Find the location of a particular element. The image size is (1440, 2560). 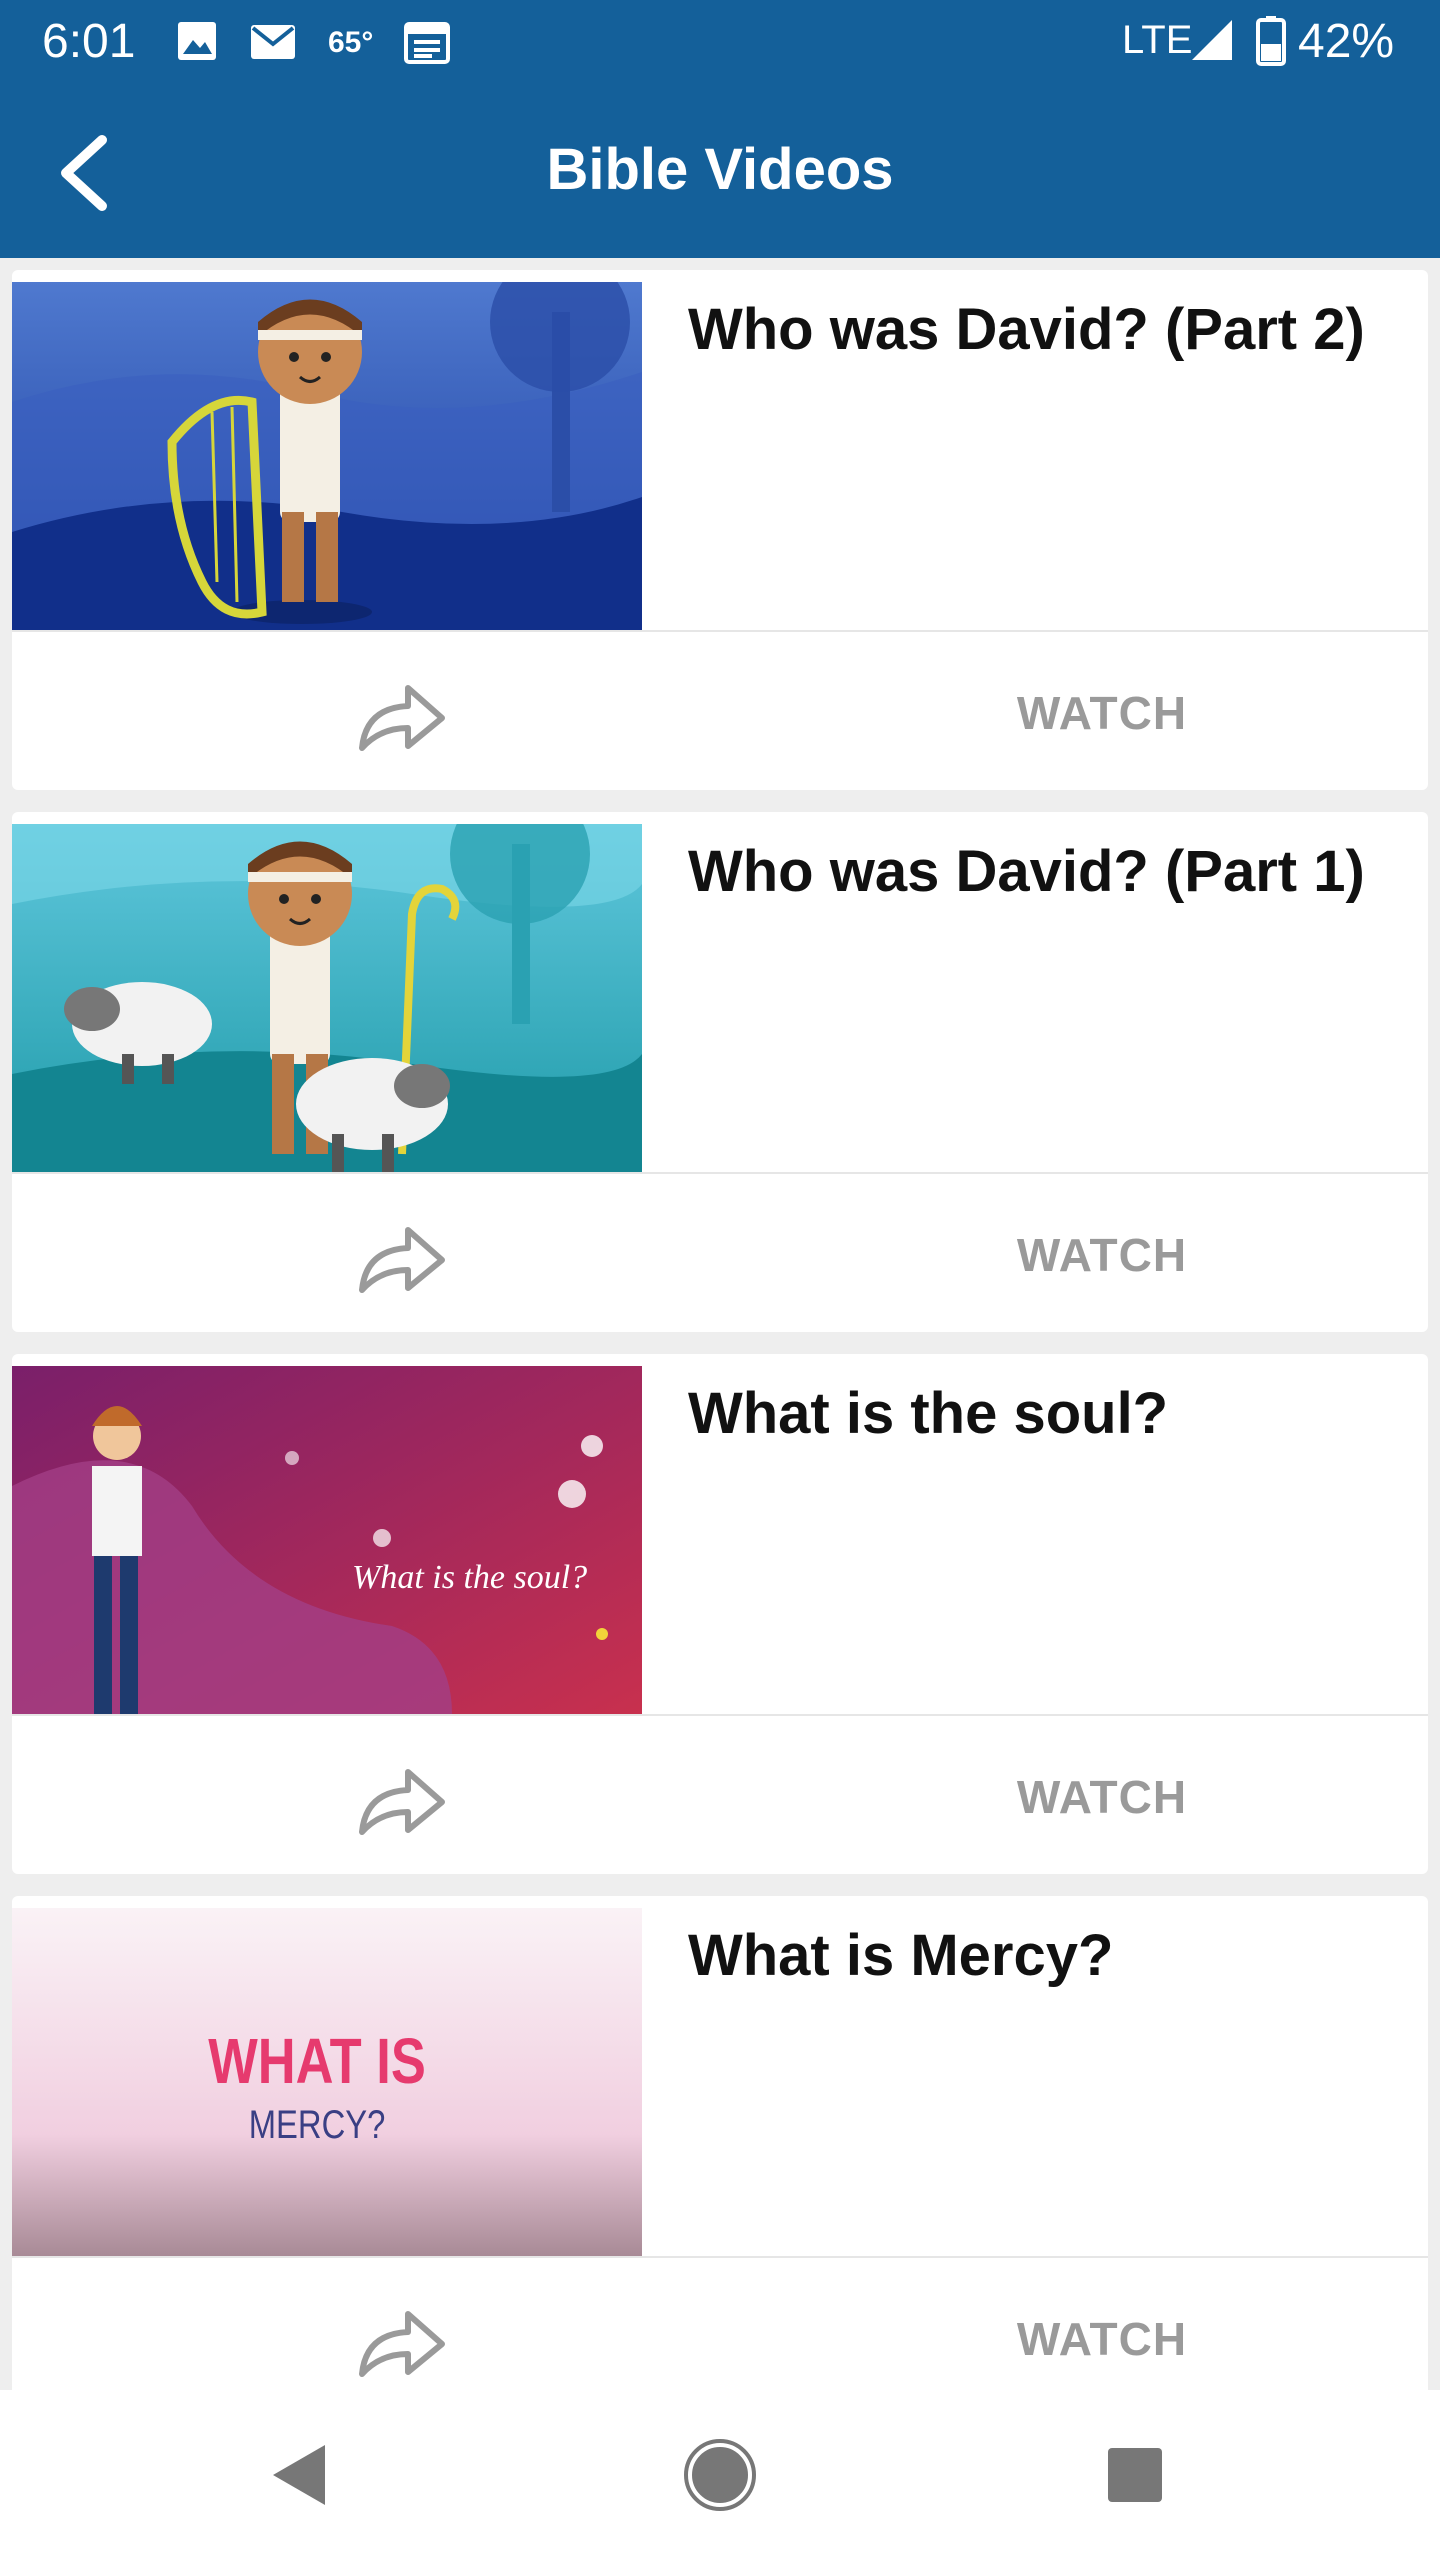

video-title: Who was David? (Part 1) is located at coordinates (1026, 871).